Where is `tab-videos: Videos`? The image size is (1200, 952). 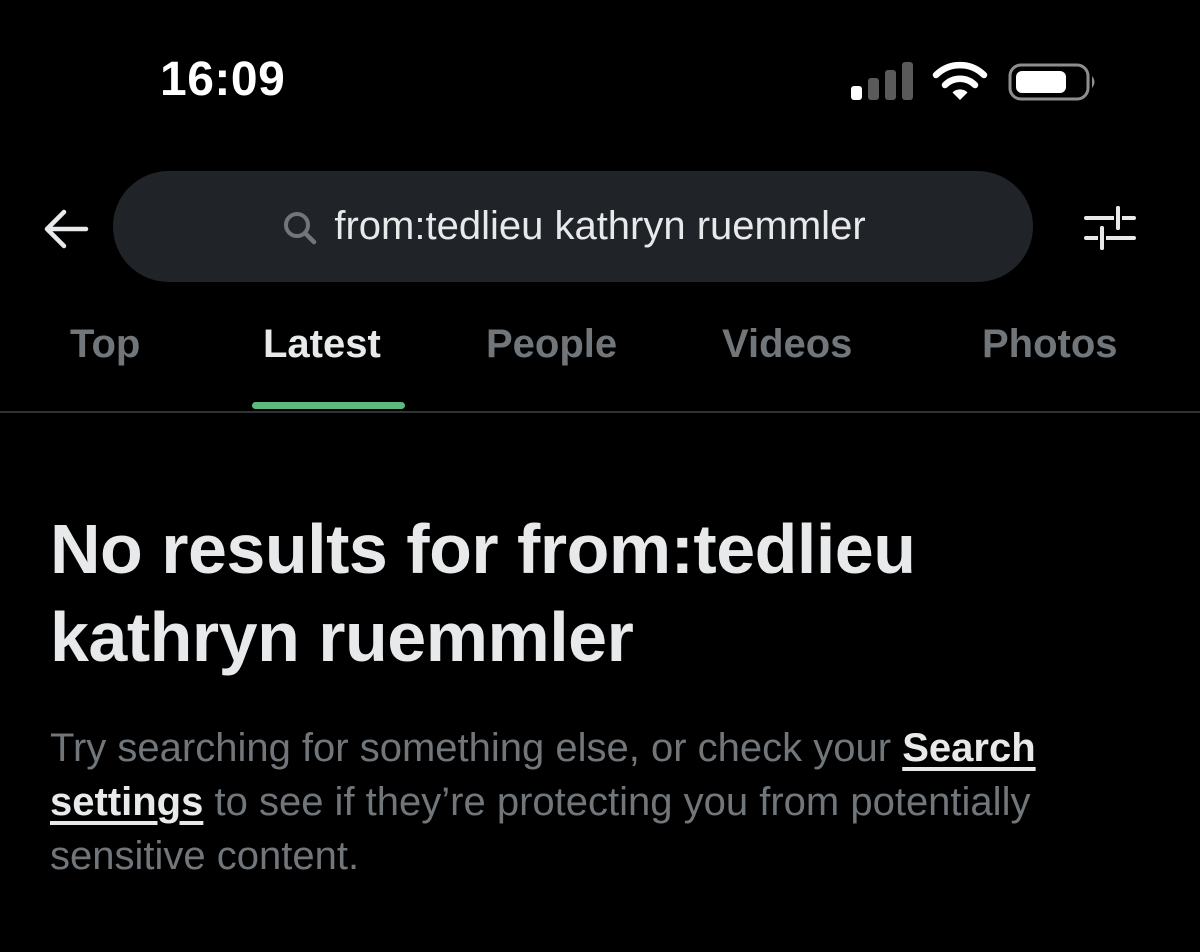 tab-videos: Videos is located at coordinates (787, 344).